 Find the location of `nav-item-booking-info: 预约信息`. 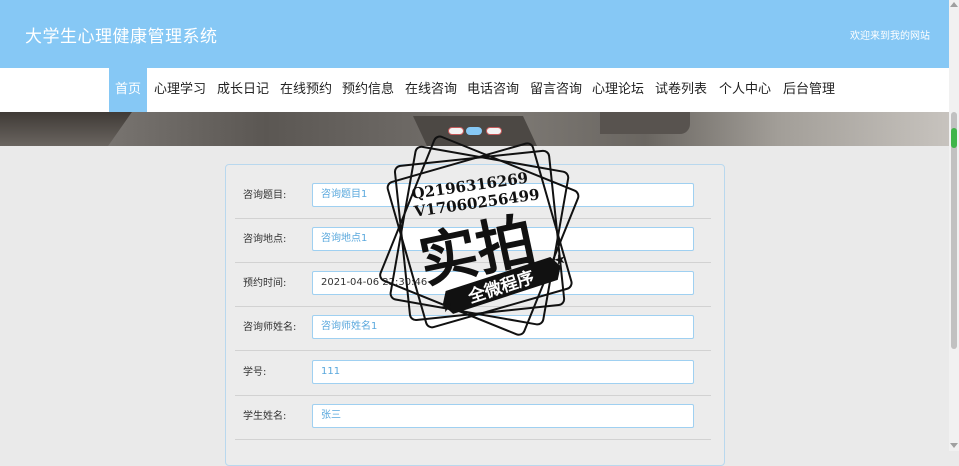

nav-item-booking-info: 预约信息 is located at coordinates (368, 90).